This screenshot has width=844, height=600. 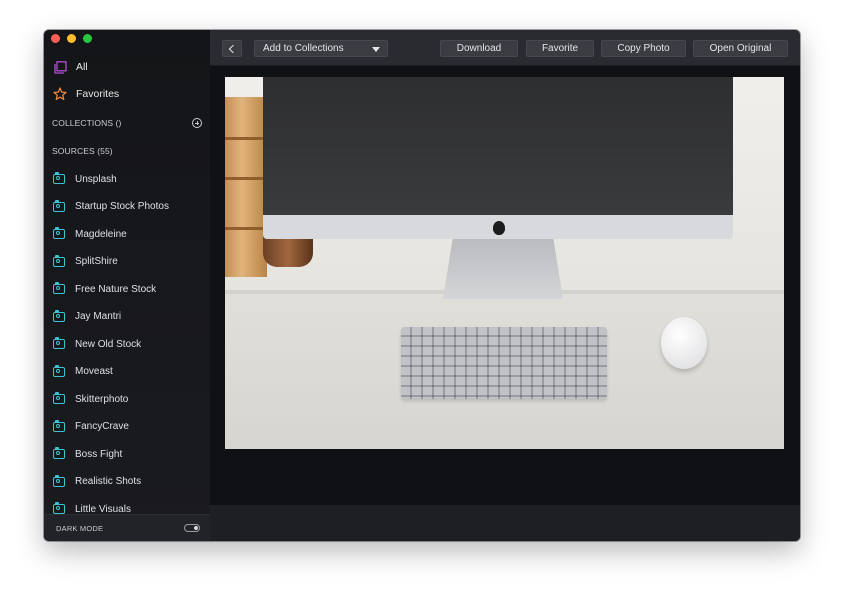 I want to click on sidebar-item-source: Unsplash, so click(x=127, y=179).